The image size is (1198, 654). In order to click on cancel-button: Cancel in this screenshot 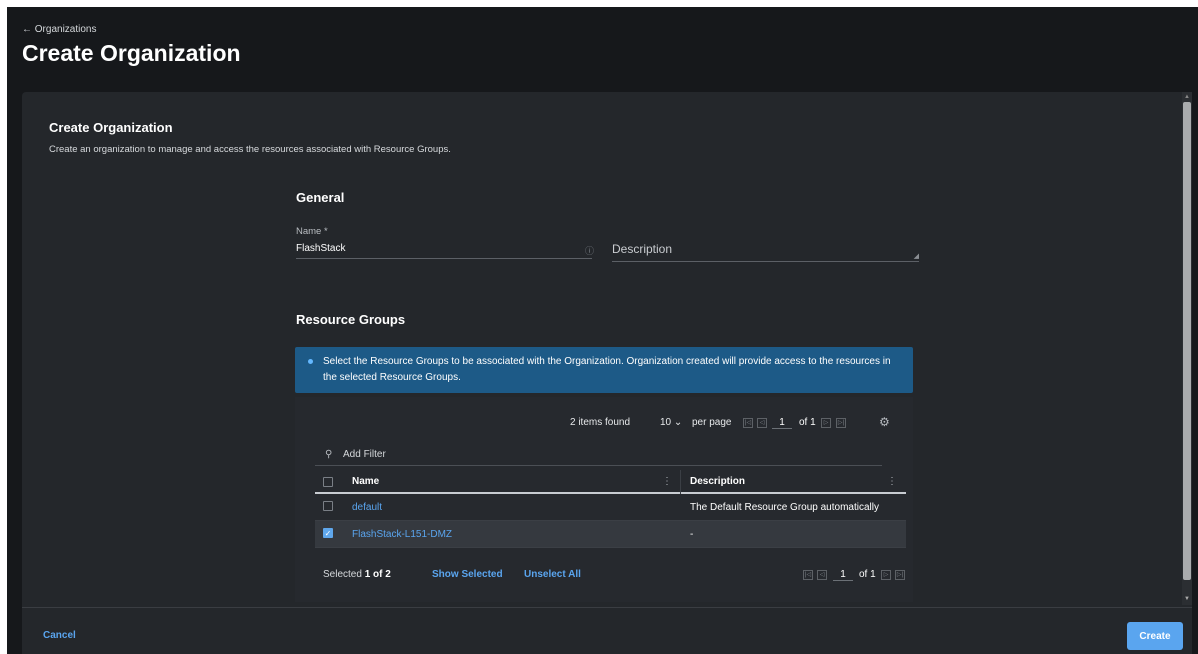, I will do `click(59, 635)`.